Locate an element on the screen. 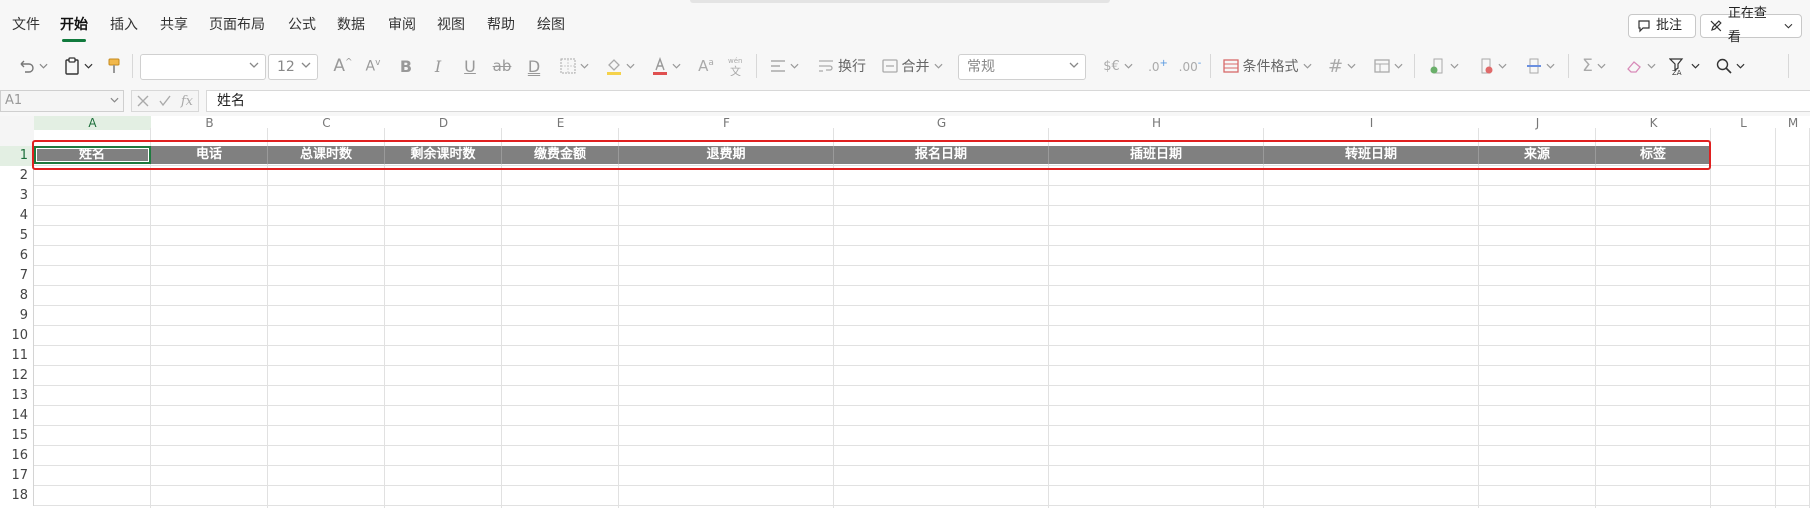 This screenshot has width=1810, height=508. fill-color-button is located at coordinates (620, 66).